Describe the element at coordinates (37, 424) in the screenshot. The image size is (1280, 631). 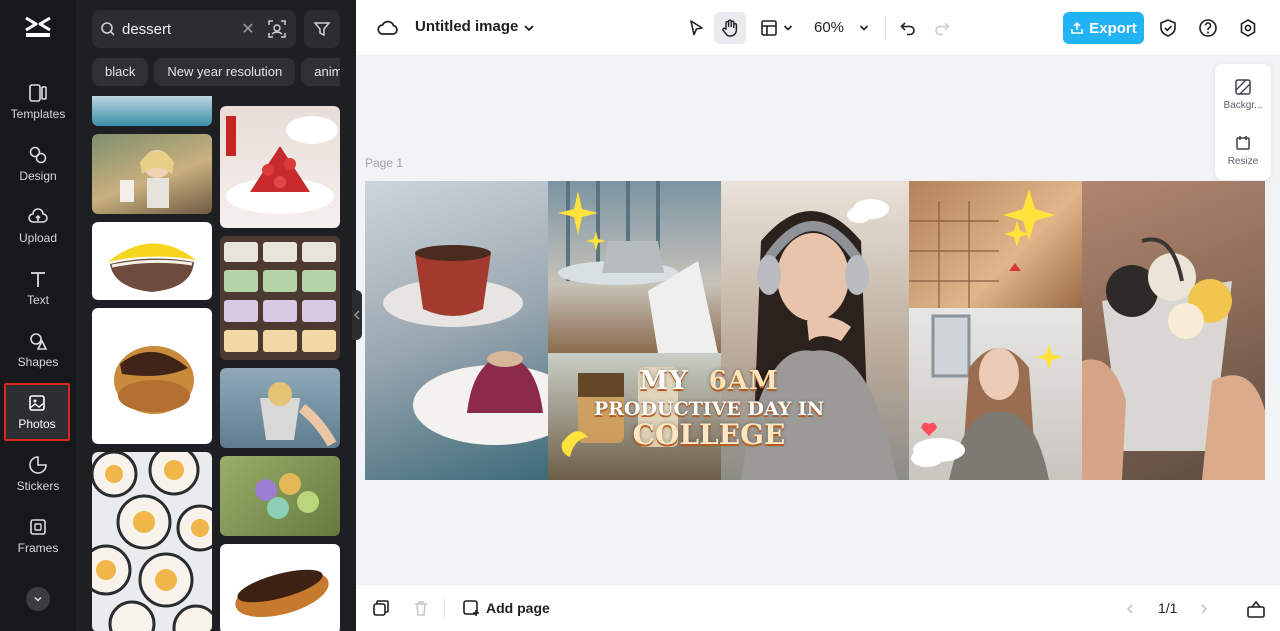
I see `sidebar-item-label: Photos` at that location.